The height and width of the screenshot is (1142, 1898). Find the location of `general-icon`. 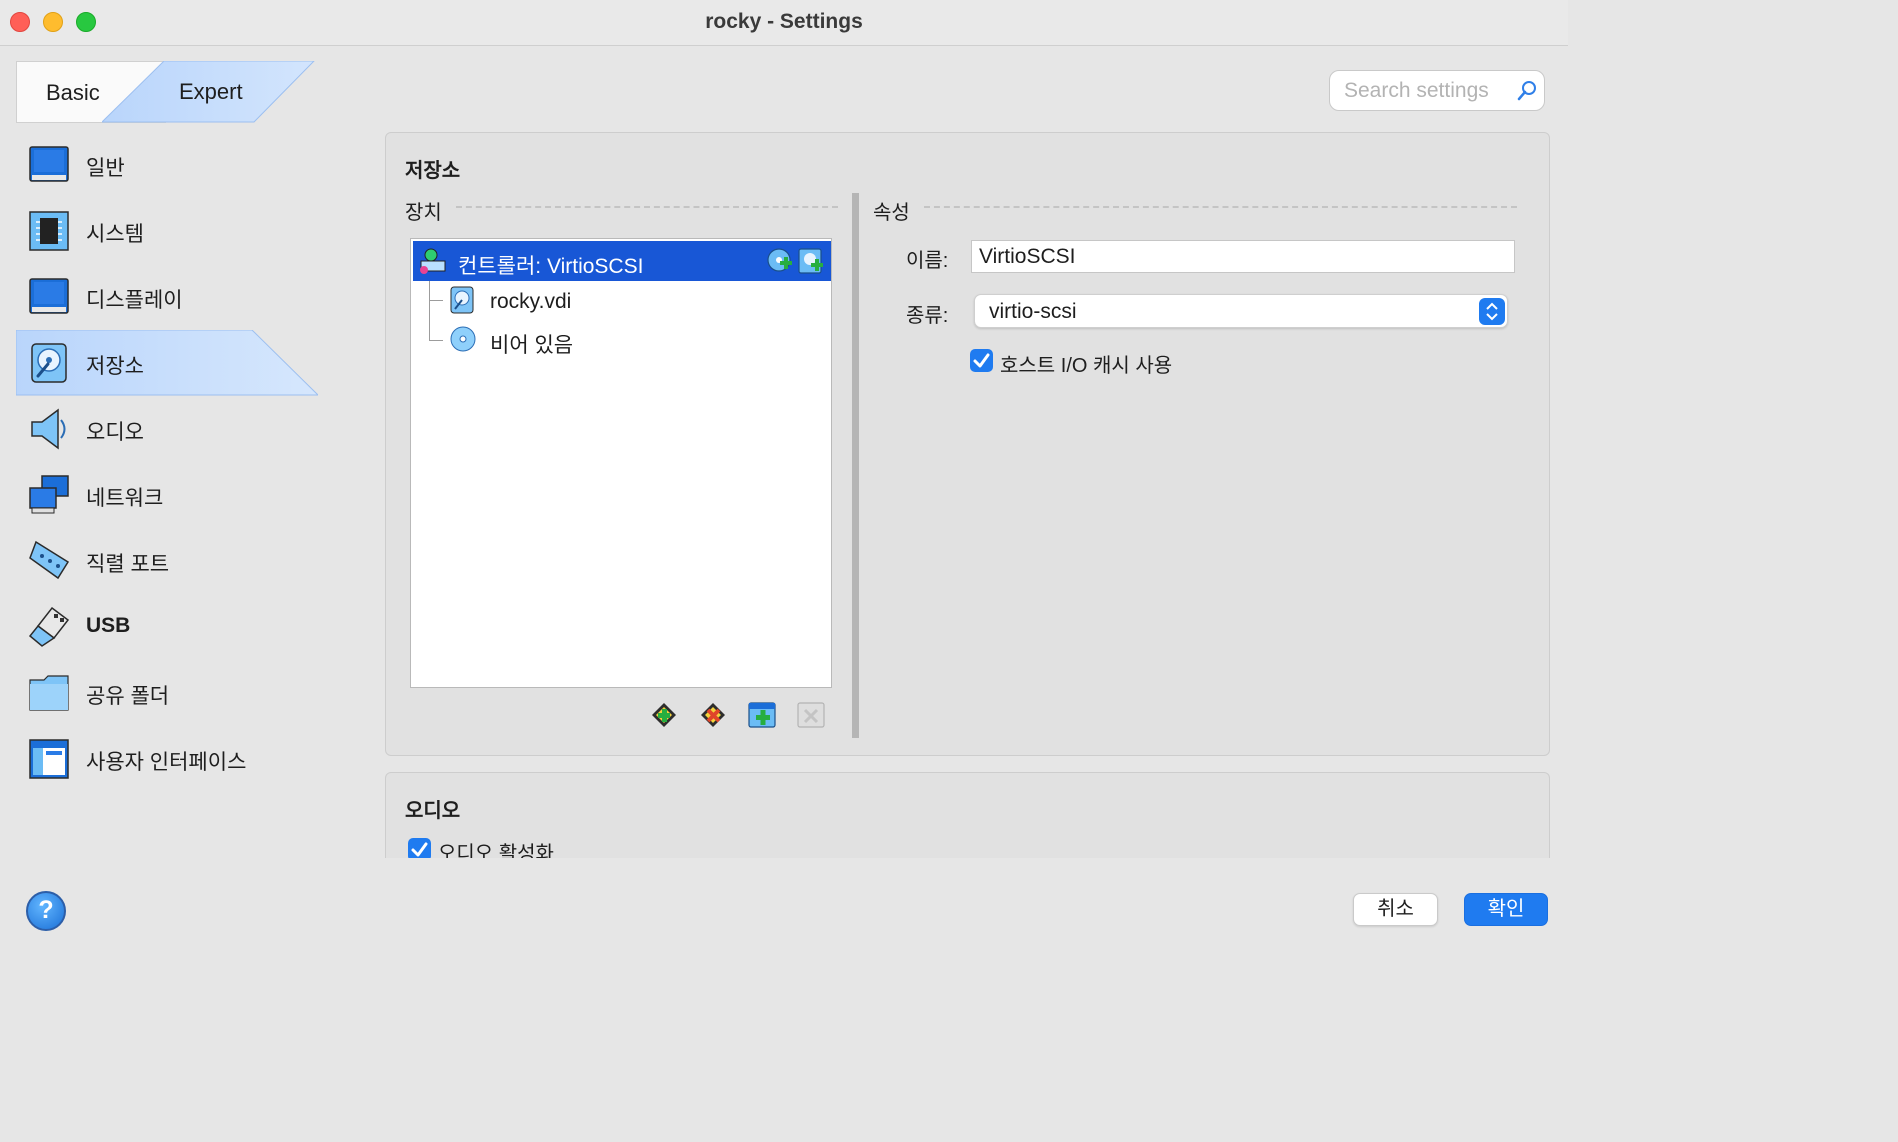

general-icon is located at coordinates (49, 164).